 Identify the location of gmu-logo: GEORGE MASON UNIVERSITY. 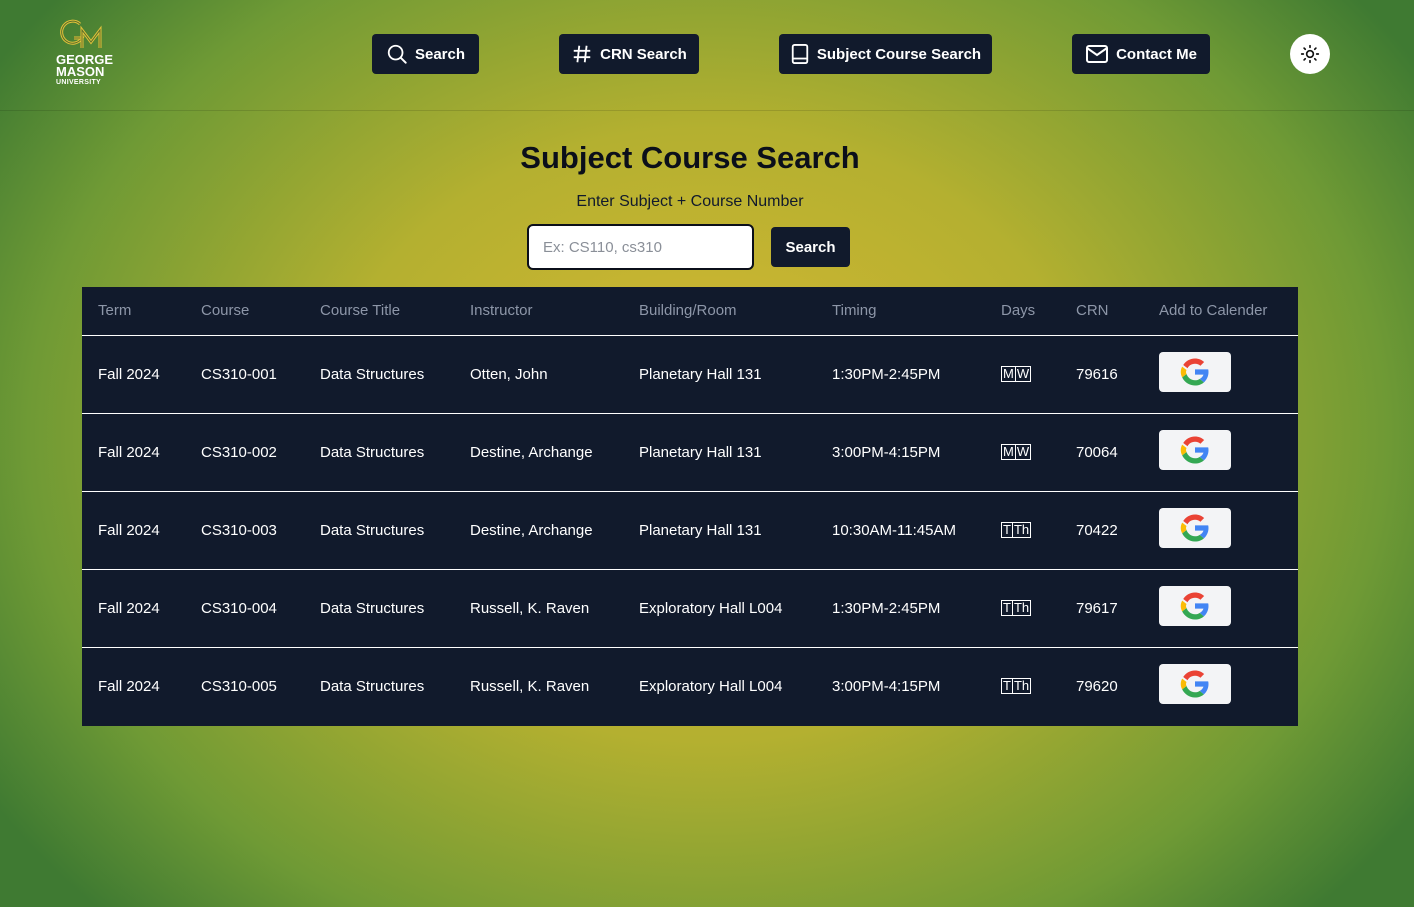
(87, 54).